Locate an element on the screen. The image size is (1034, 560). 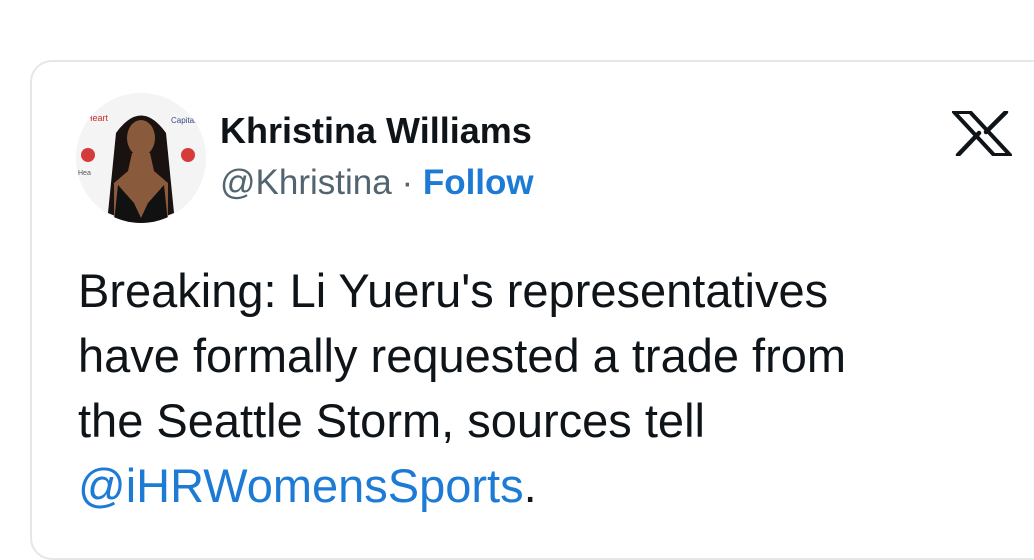
tweet-text-line: have formally requested a trade from is located at coordinates (462, 355).